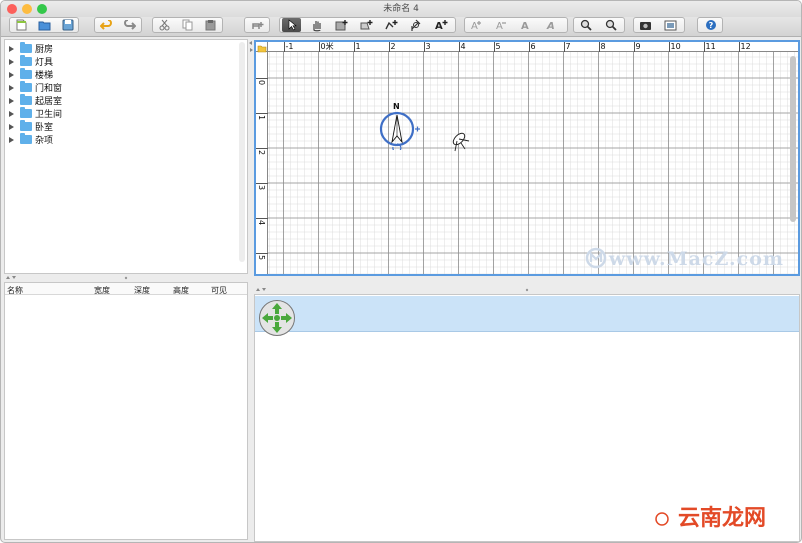  I want to click on 3d-view-sky, so click(527, 314).